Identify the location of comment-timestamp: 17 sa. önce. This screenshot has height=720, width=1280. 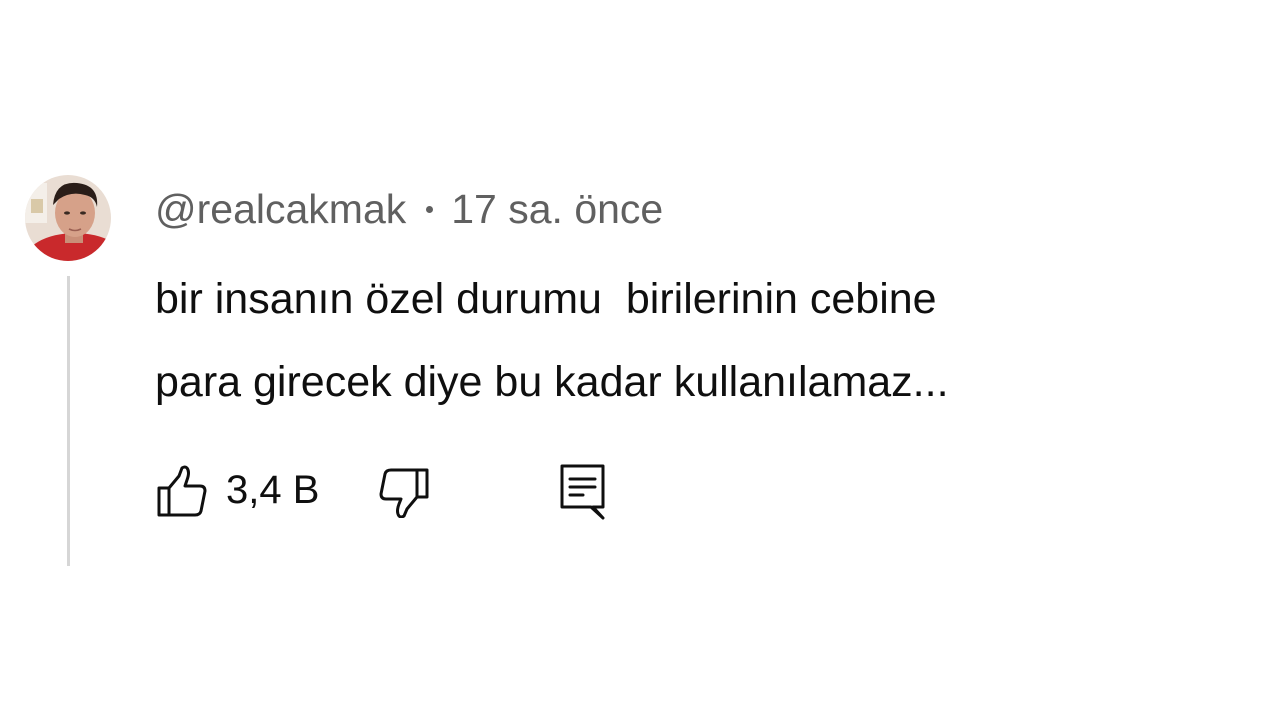
(557, 209).